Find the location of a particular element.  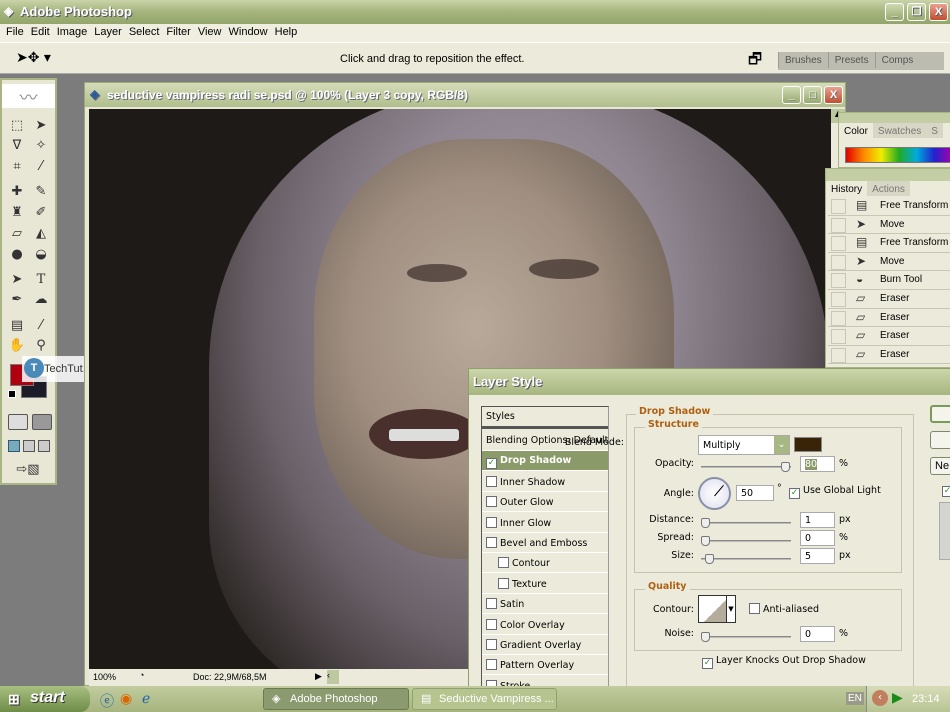

noise-slider is located at coordinates (746, 637).